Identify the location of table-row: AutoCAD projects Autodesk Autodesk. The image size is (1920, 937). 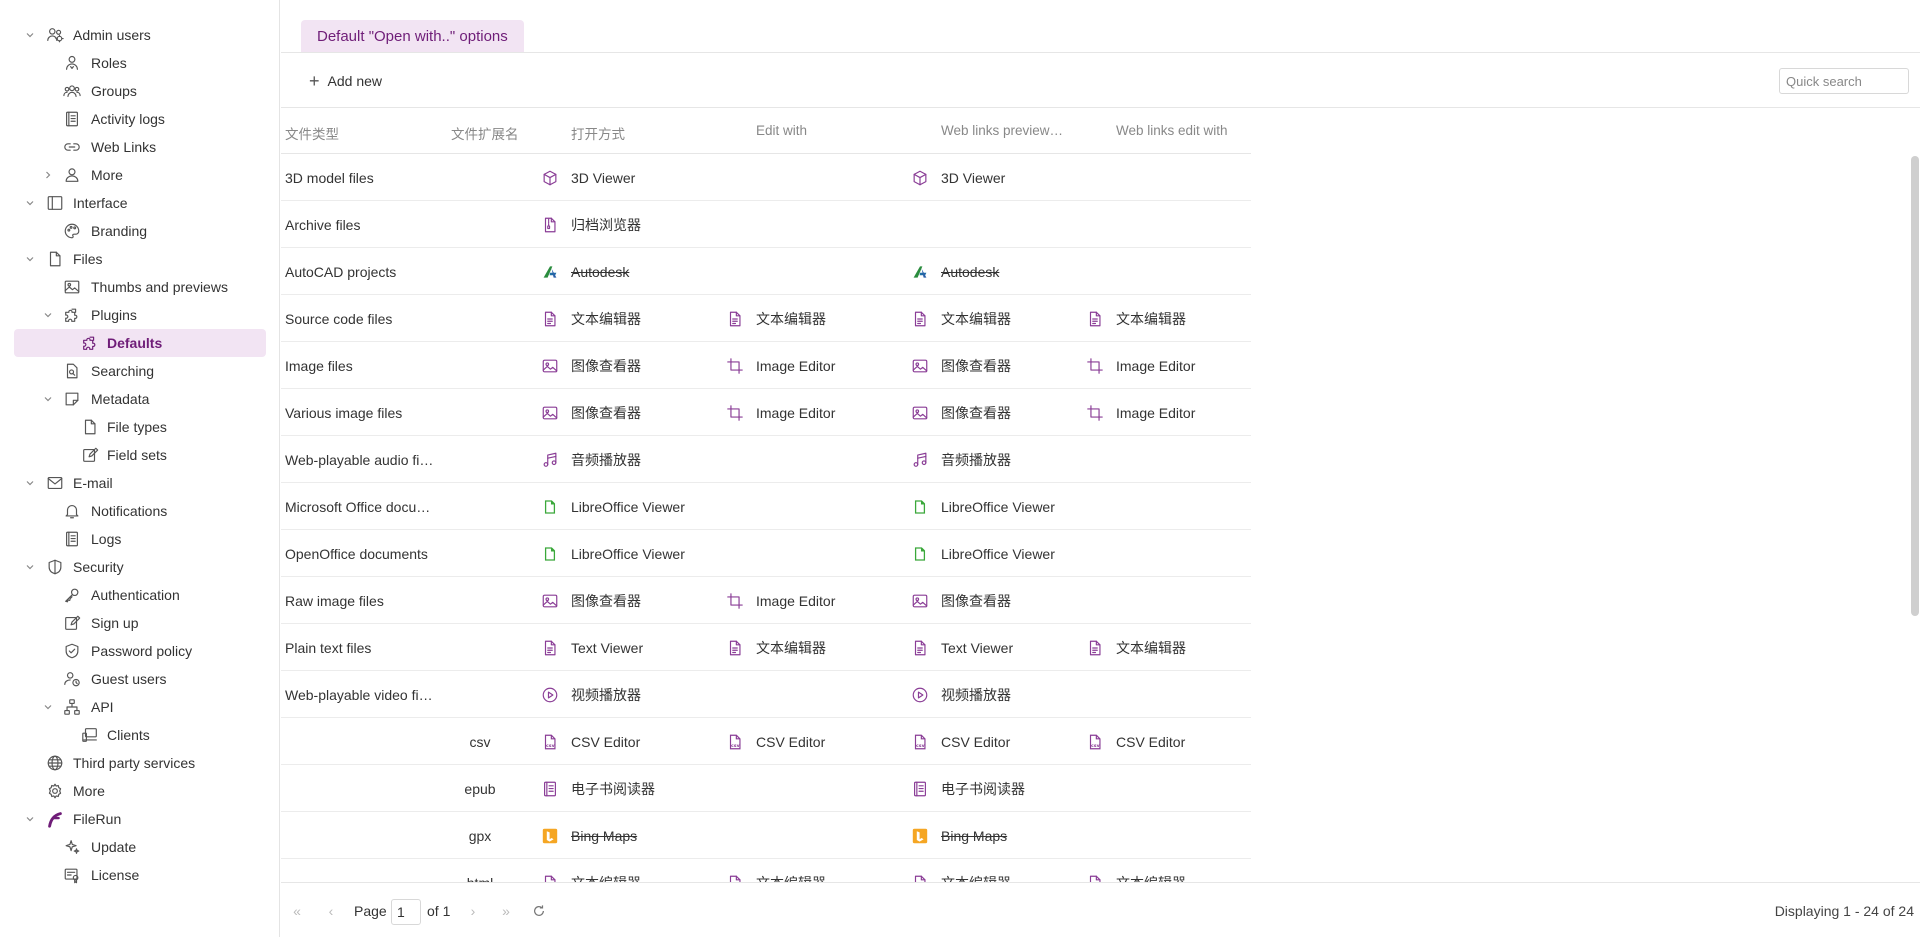
(766, 271).